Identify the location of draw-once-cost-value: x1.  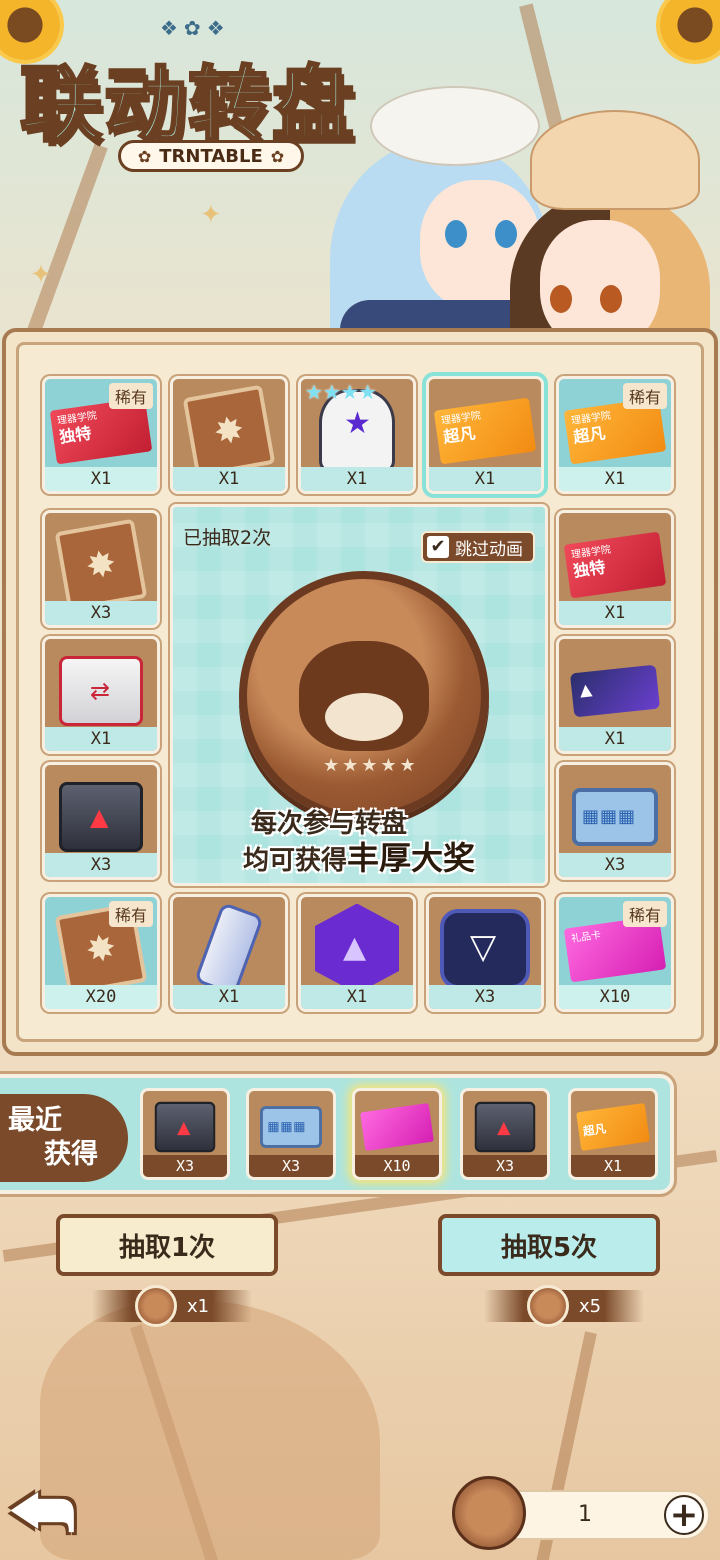
(198, 1306).